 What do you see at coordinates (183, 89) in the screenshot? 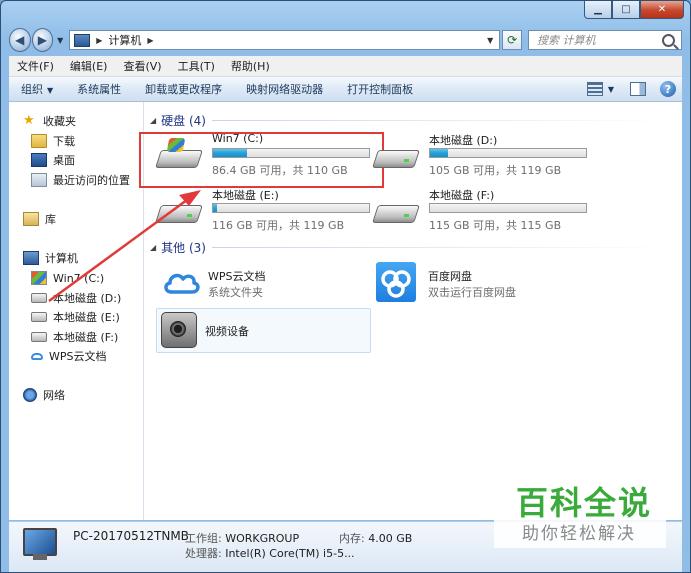
I see `uninstall-program-button: 卸载或更改程序` at bounding box center [183, 89].